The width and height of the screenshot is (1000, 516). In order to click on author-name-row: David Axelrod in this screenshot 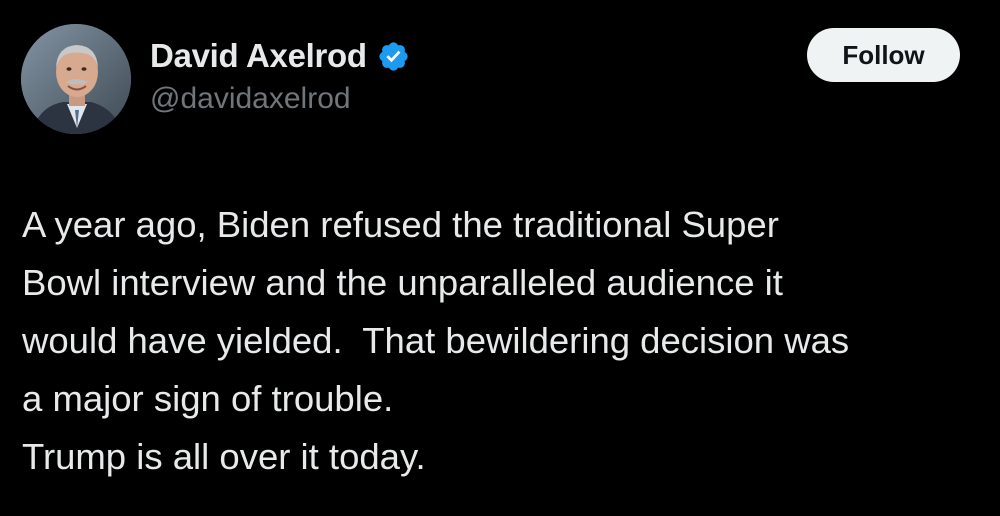, I will do `click(280, 56)`.